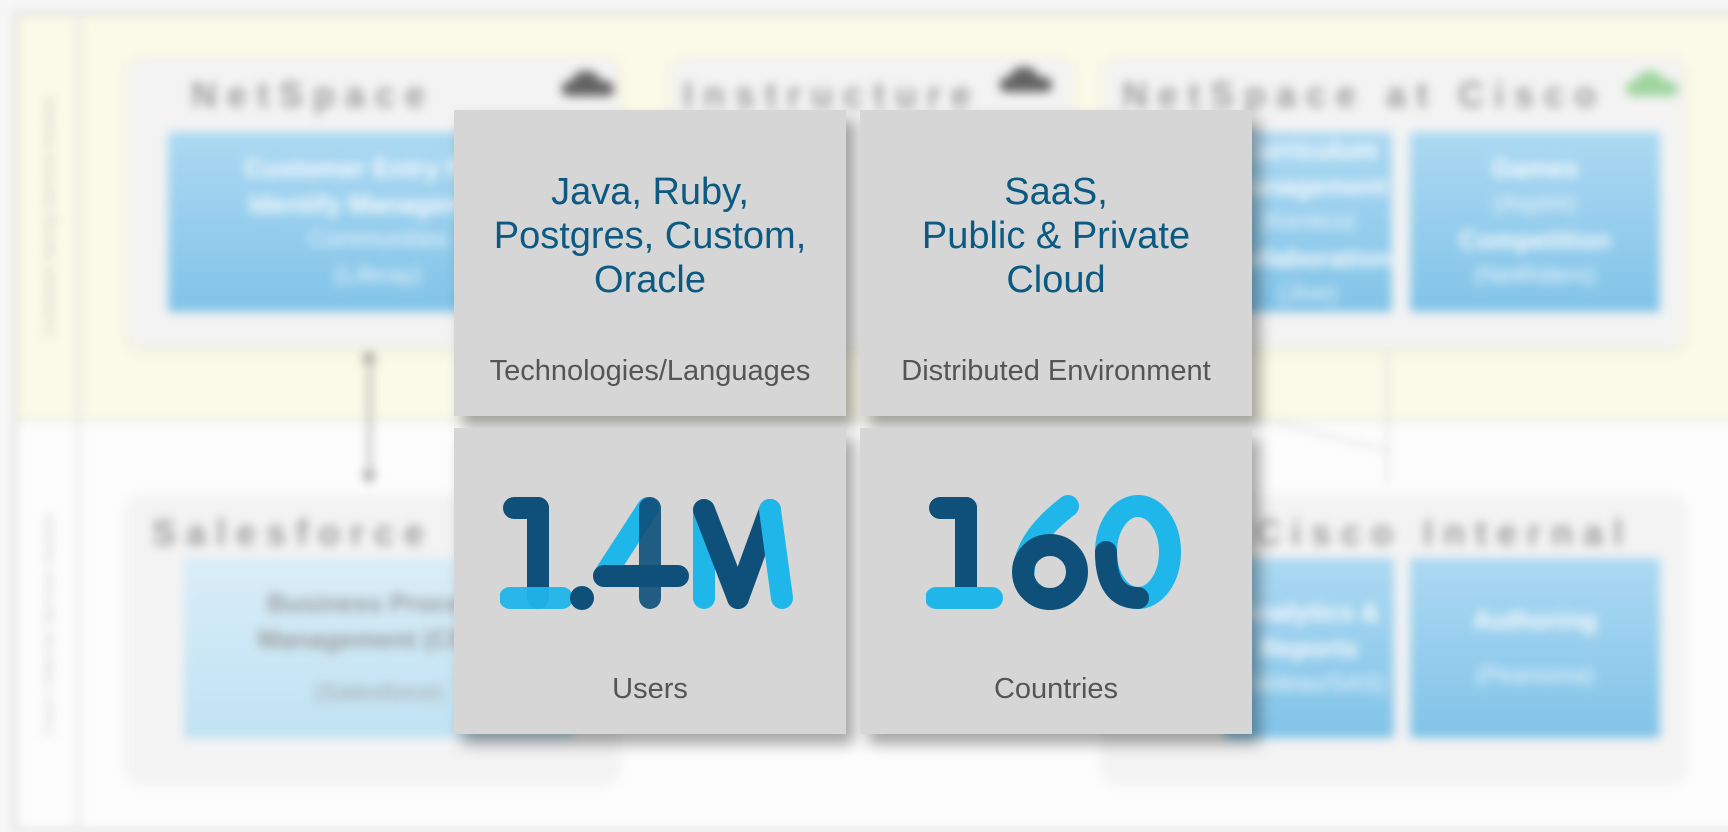 The width and height of the screenshot is (1728, 832). Describe the element at coordinates (650, 236) in the screenshot. I see `technologies-list: Java, Ruby, Postgres, Custom, Oracle` at that location.